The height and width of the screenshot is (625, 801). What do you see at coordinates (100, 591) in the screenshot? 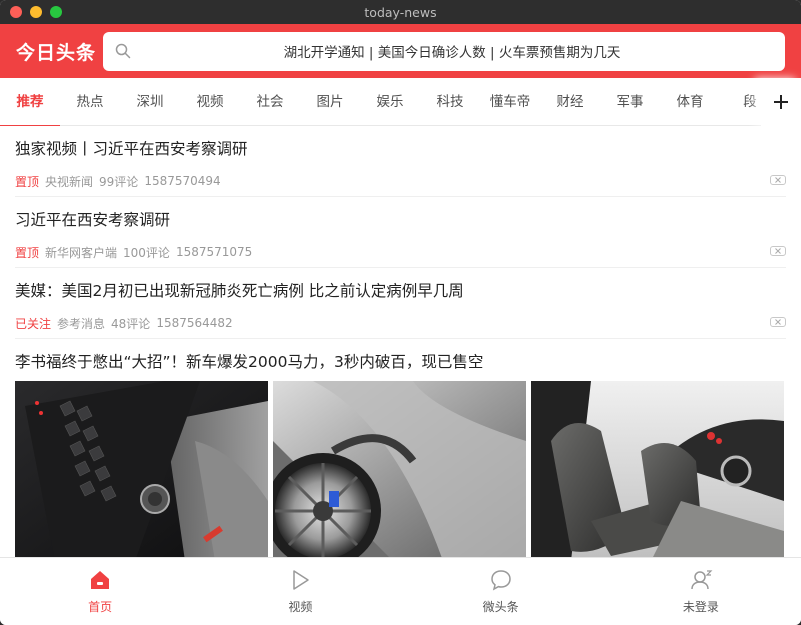
I see `nav-home: 首页` at bounding box center [100, 591].